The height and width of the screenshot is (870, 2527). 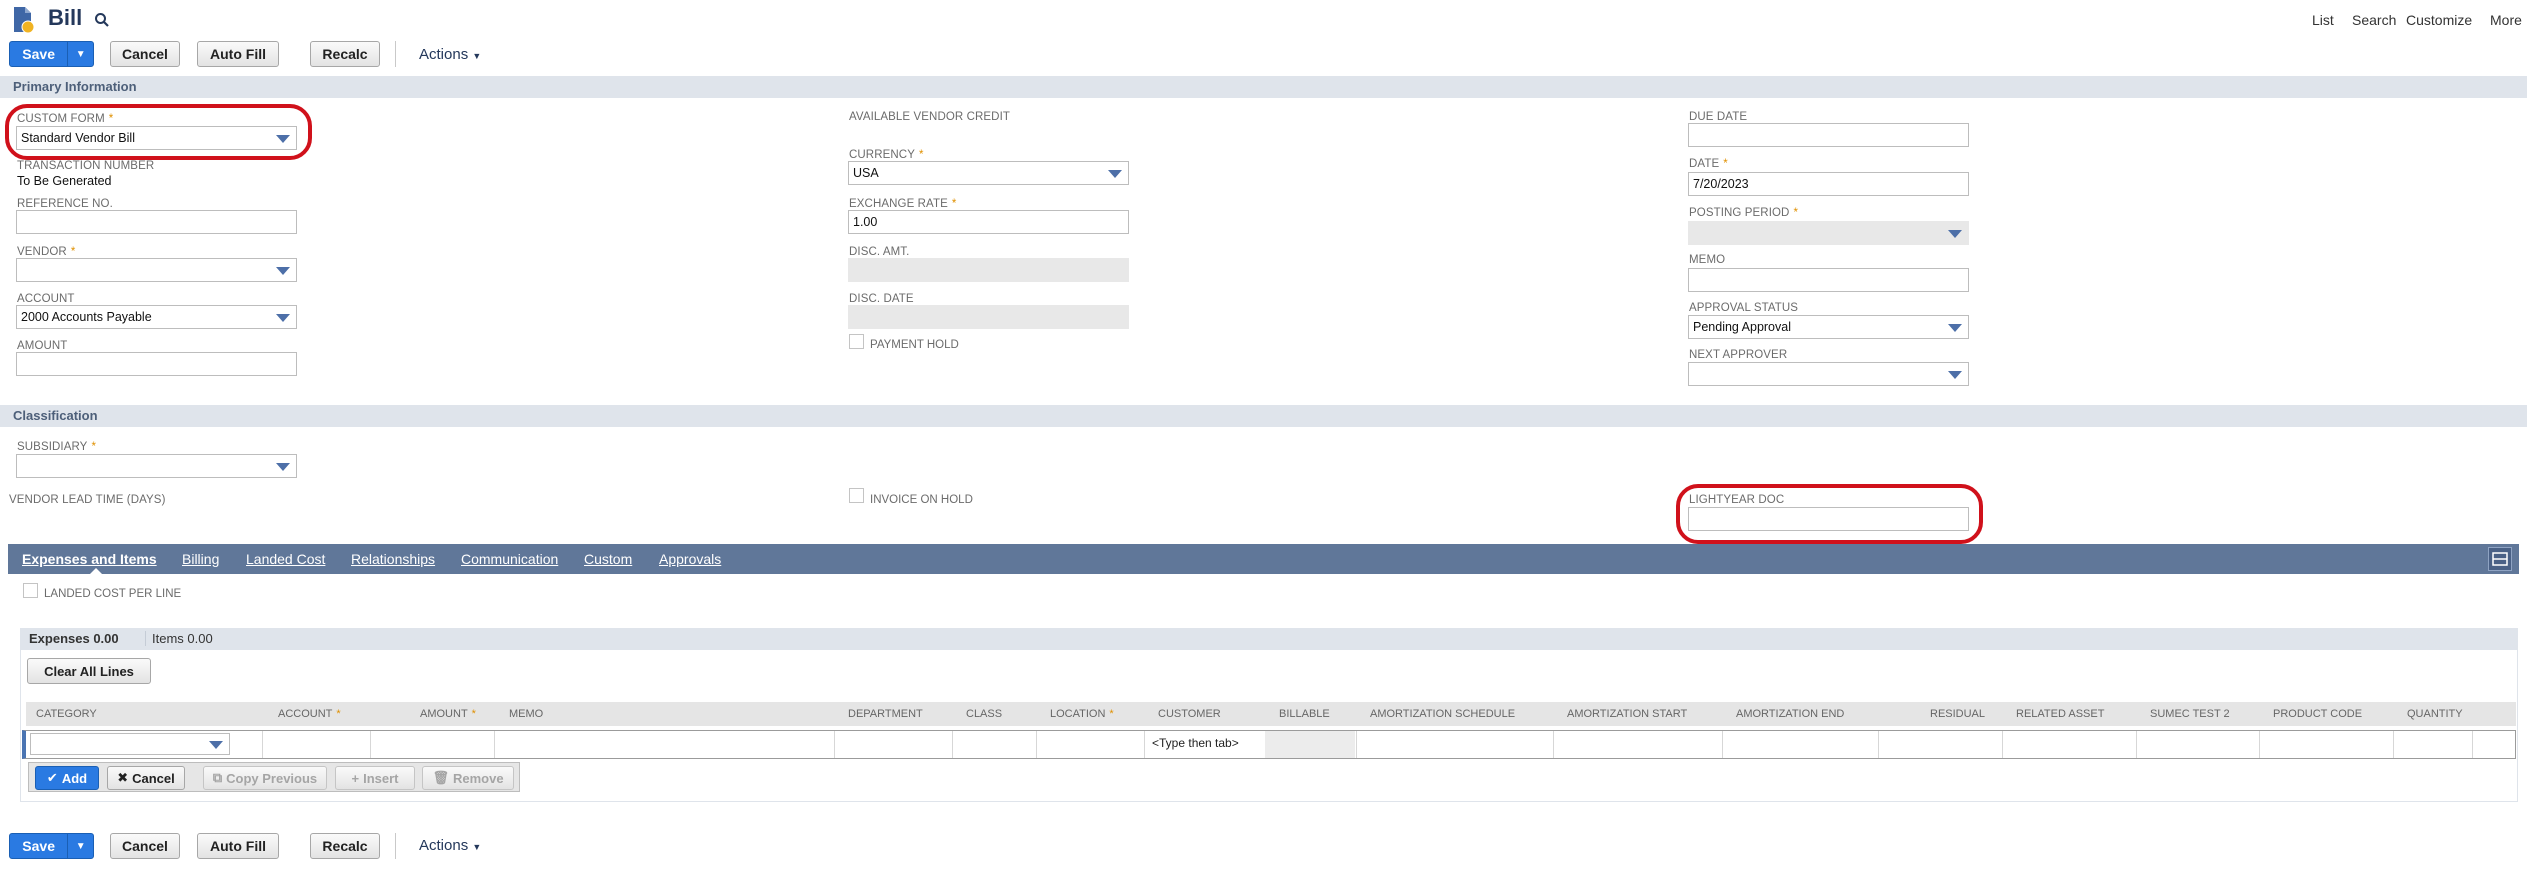 I want to click on vendor-lead-time-label: VENDOR LEAD TIME (DAYS), so click(x=87, y=500).